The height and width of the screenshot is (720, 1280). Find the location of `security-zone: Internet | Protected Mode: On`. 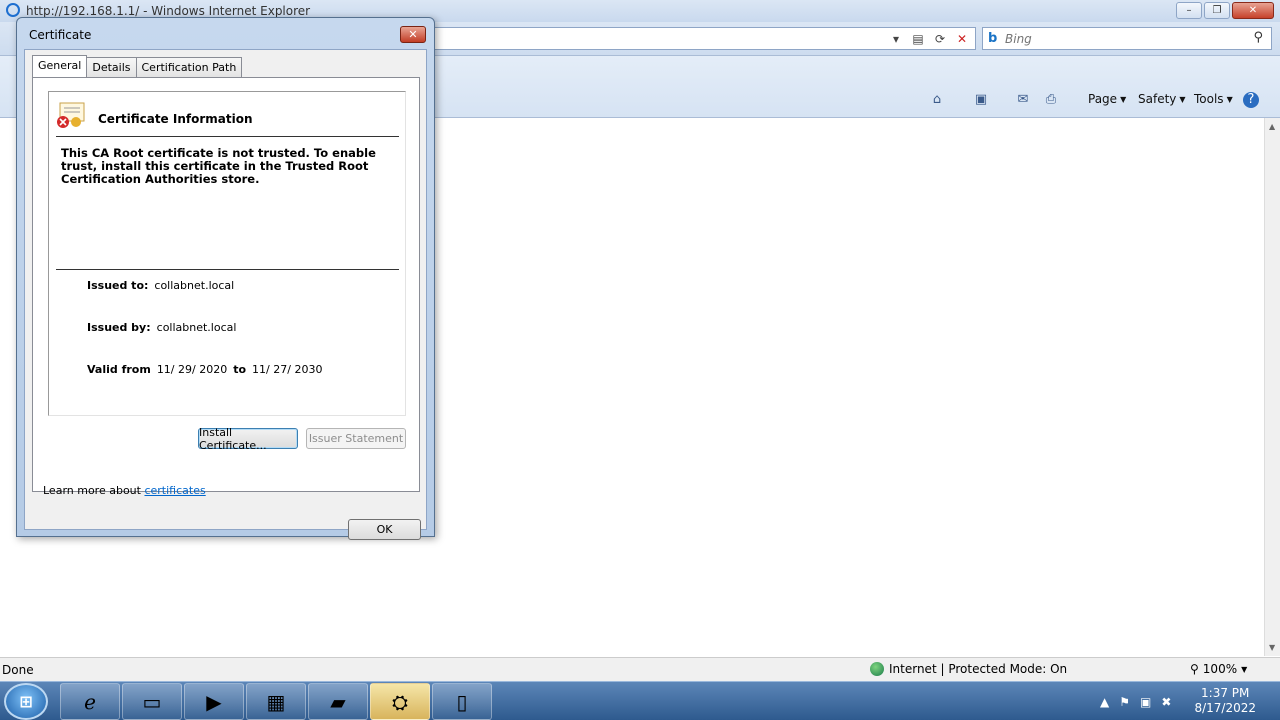

security-zone: Internet | Protected Mode: On is located at coordinates (968, 669).